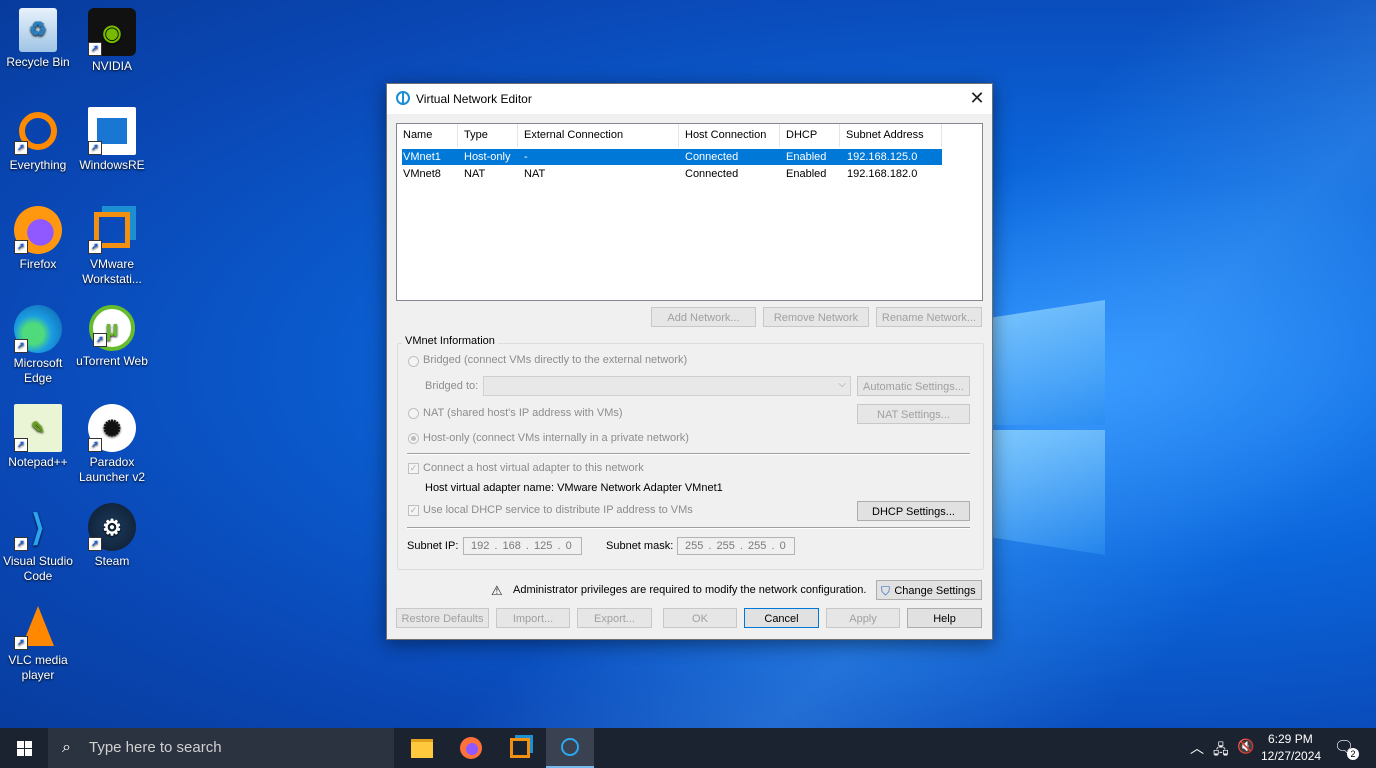  Describe the element at coordinates (39, 239) in the screenshot. I see `desktop-icon-firefox: ➚ Firefox` at that location.